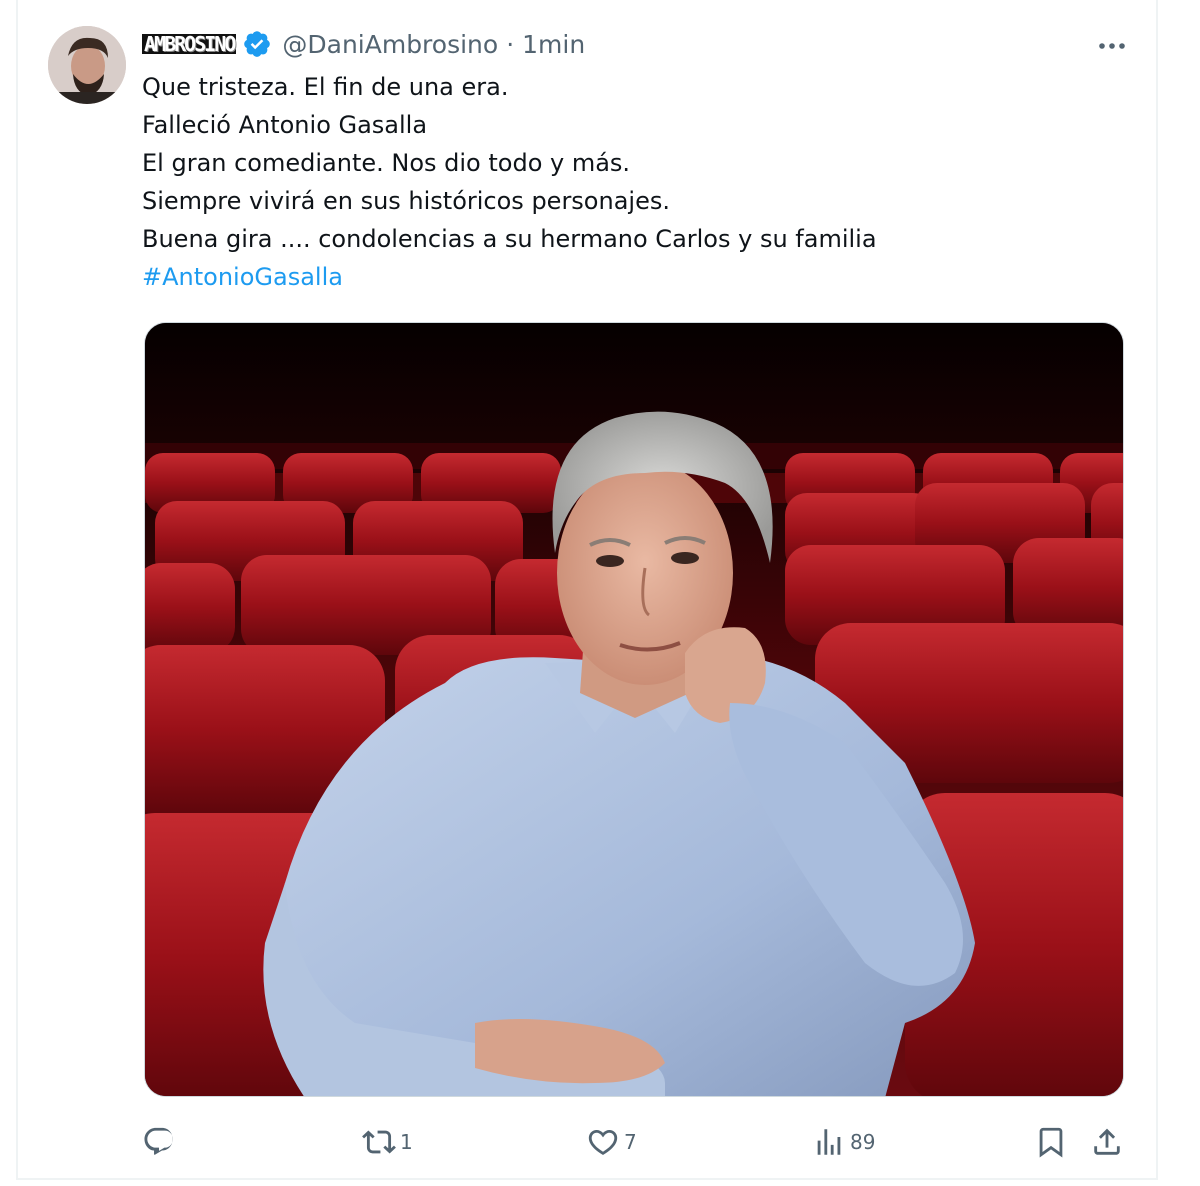 The width and height of the screenshot is (1200, 1186). I want to click on display-name: AMBROSINO, so click(189, 44).